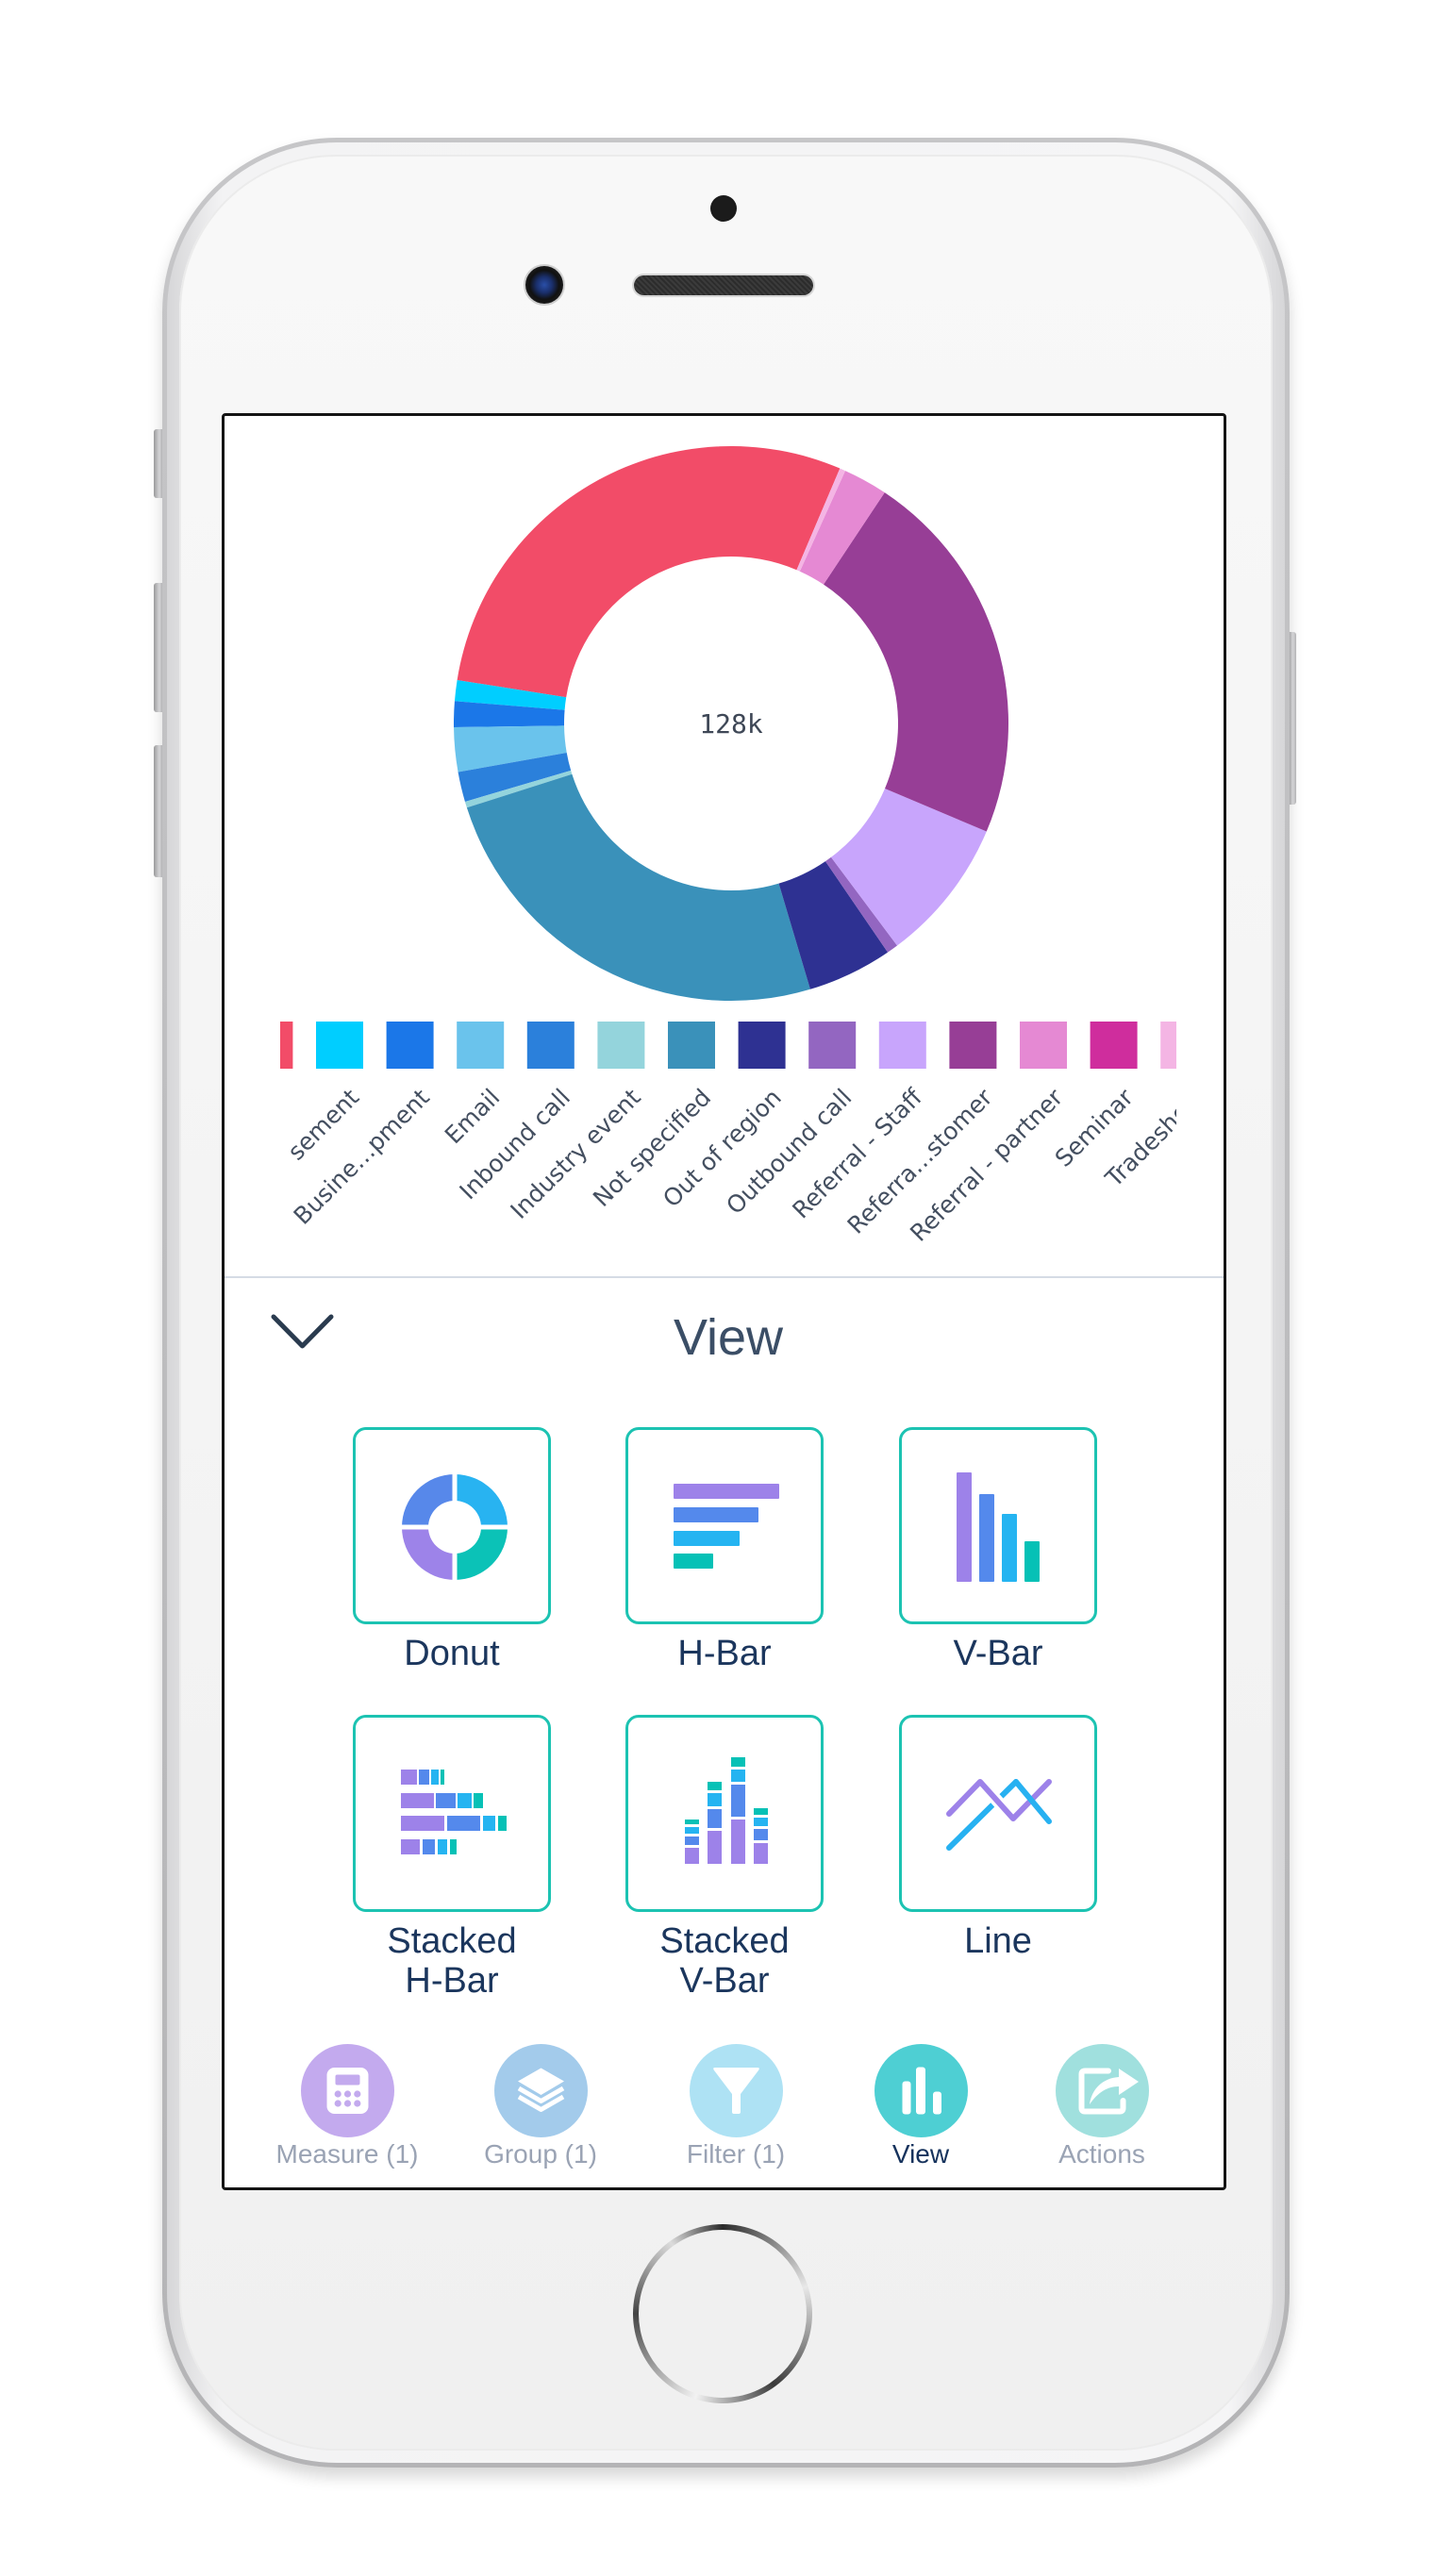  I want to click on legend-label: Referral - Staff, so click(857, 1153).